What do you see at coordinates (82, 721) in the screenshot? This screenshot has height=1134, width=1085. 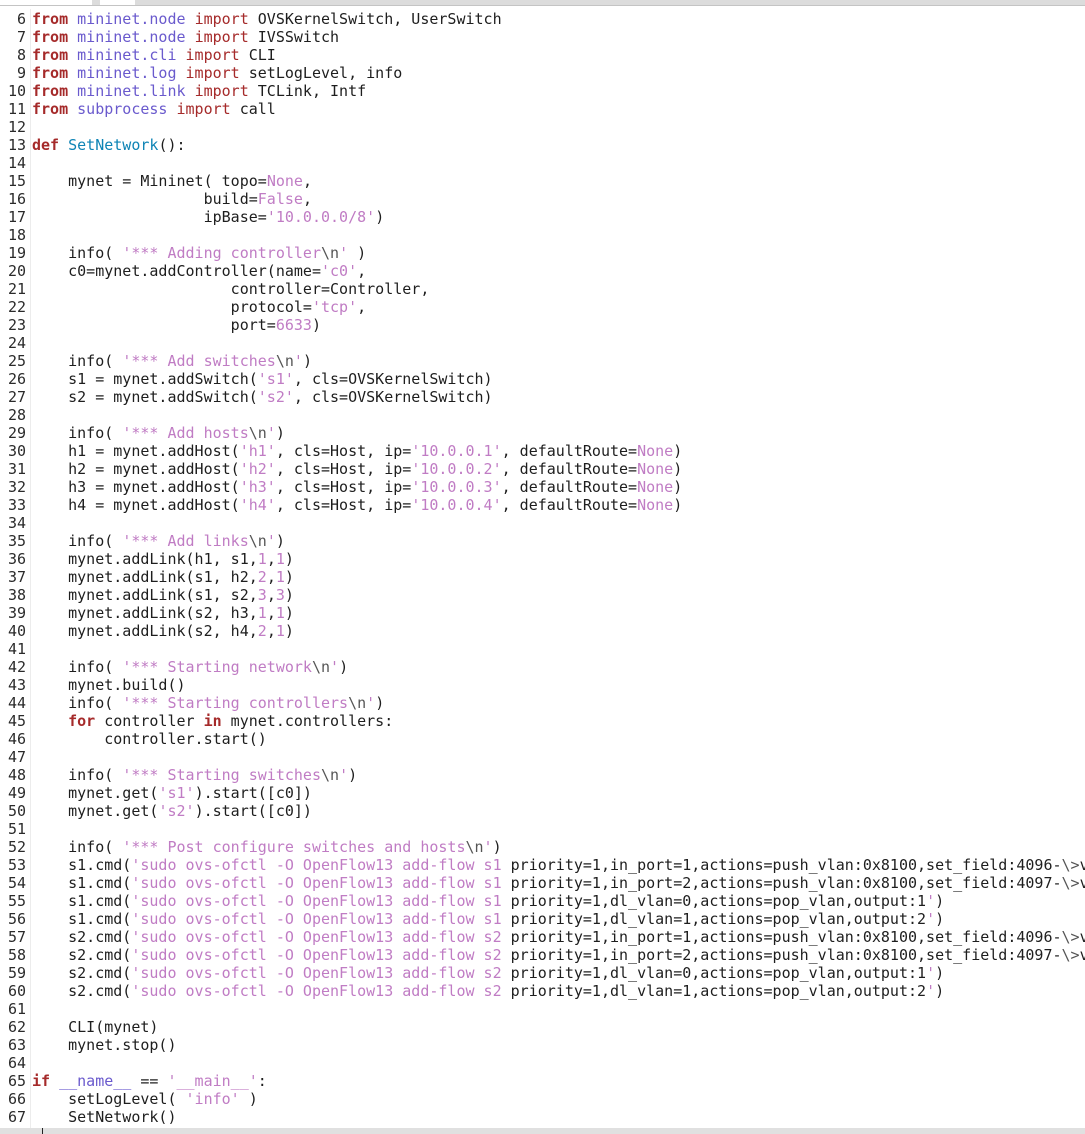 I see `code-token: for` at bounding box center [82, 721].